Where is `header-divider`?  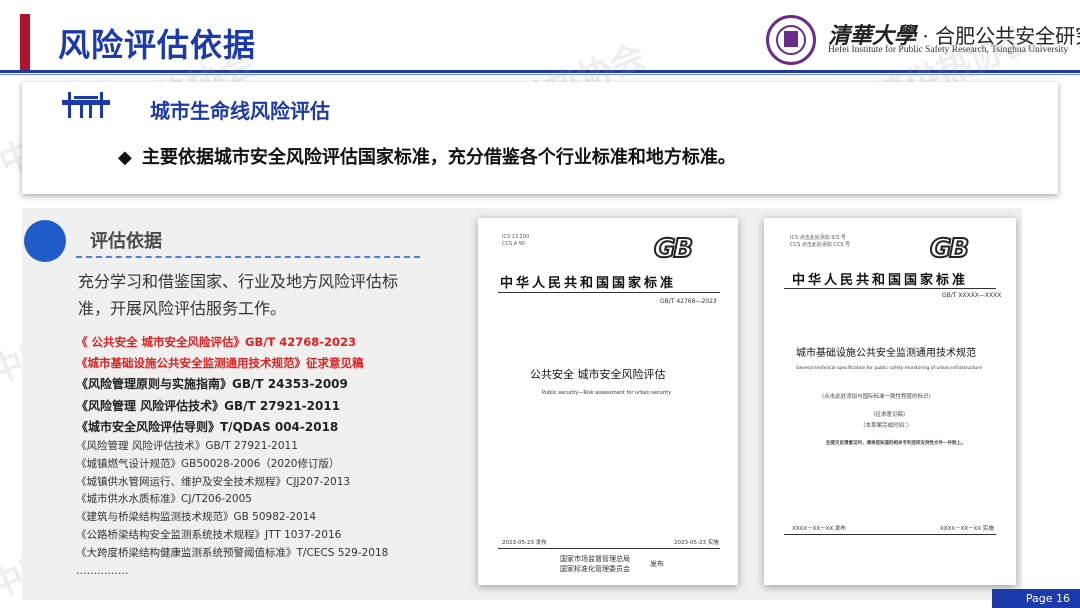
header-divider is located at coordinates (540, 71).